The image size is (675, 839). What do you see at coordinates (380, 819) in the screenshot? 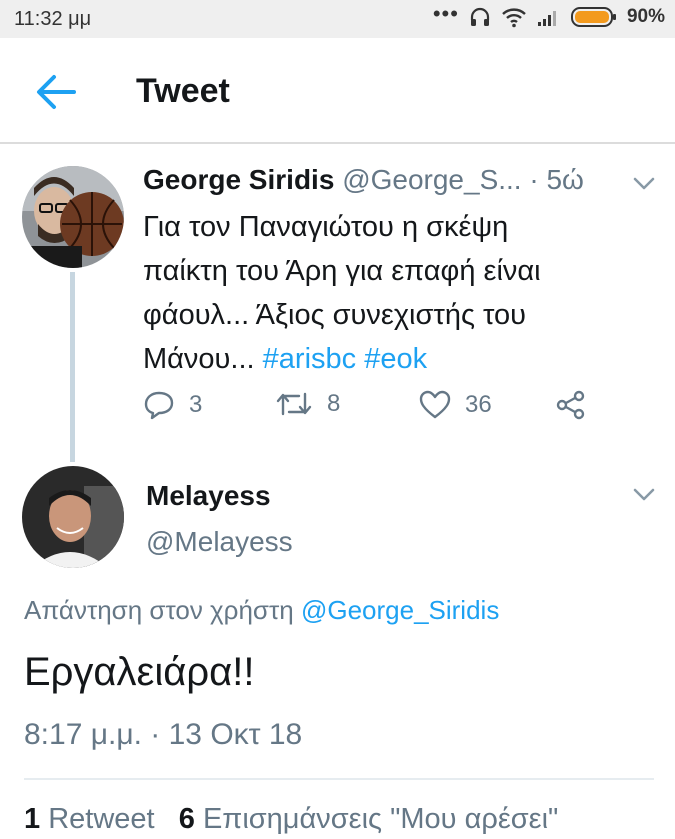
I see `like-label: Επισημάνσεις "Μου αρέσει"` at bounding box center [380, 819].